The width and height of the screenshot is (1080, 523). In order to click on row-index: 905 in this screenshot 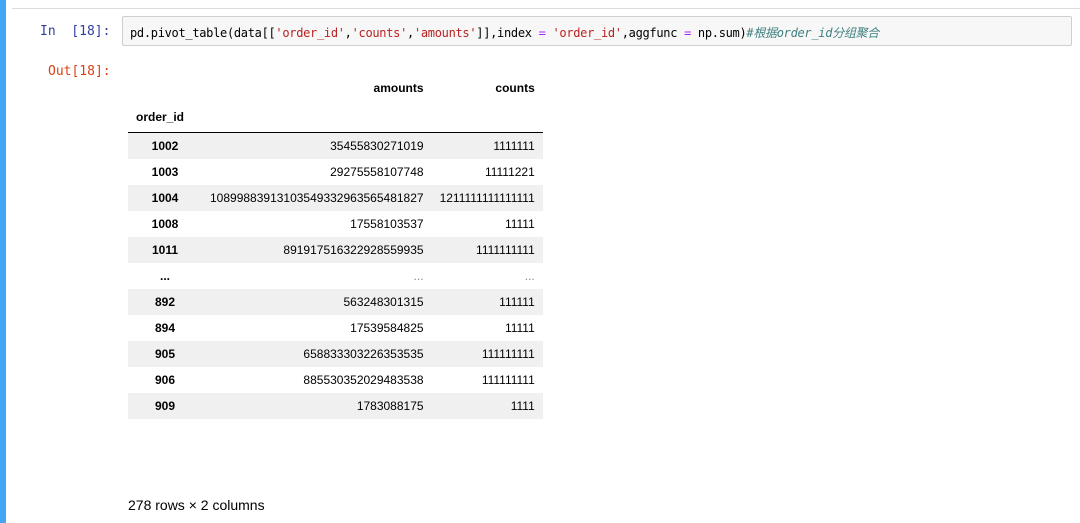, I will do `click(165, 354)`.